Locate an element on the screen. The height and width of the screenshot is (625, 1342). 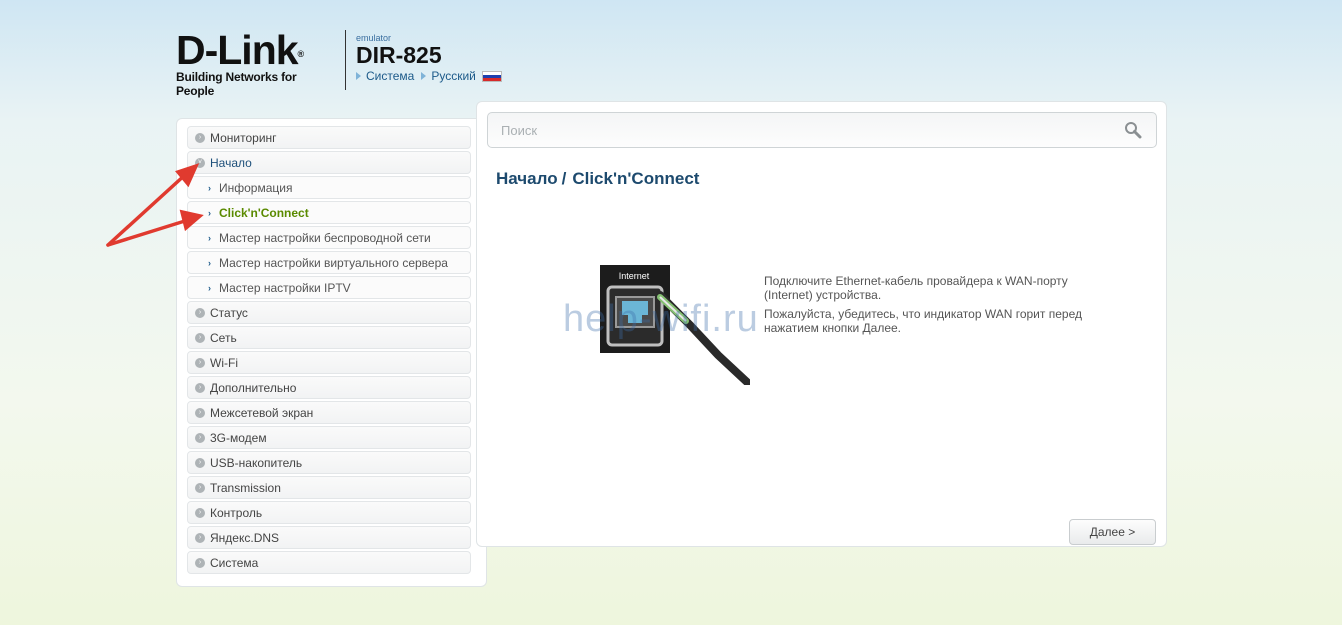
watermark: help-wifi.ru is located at coordinates (661, 319).